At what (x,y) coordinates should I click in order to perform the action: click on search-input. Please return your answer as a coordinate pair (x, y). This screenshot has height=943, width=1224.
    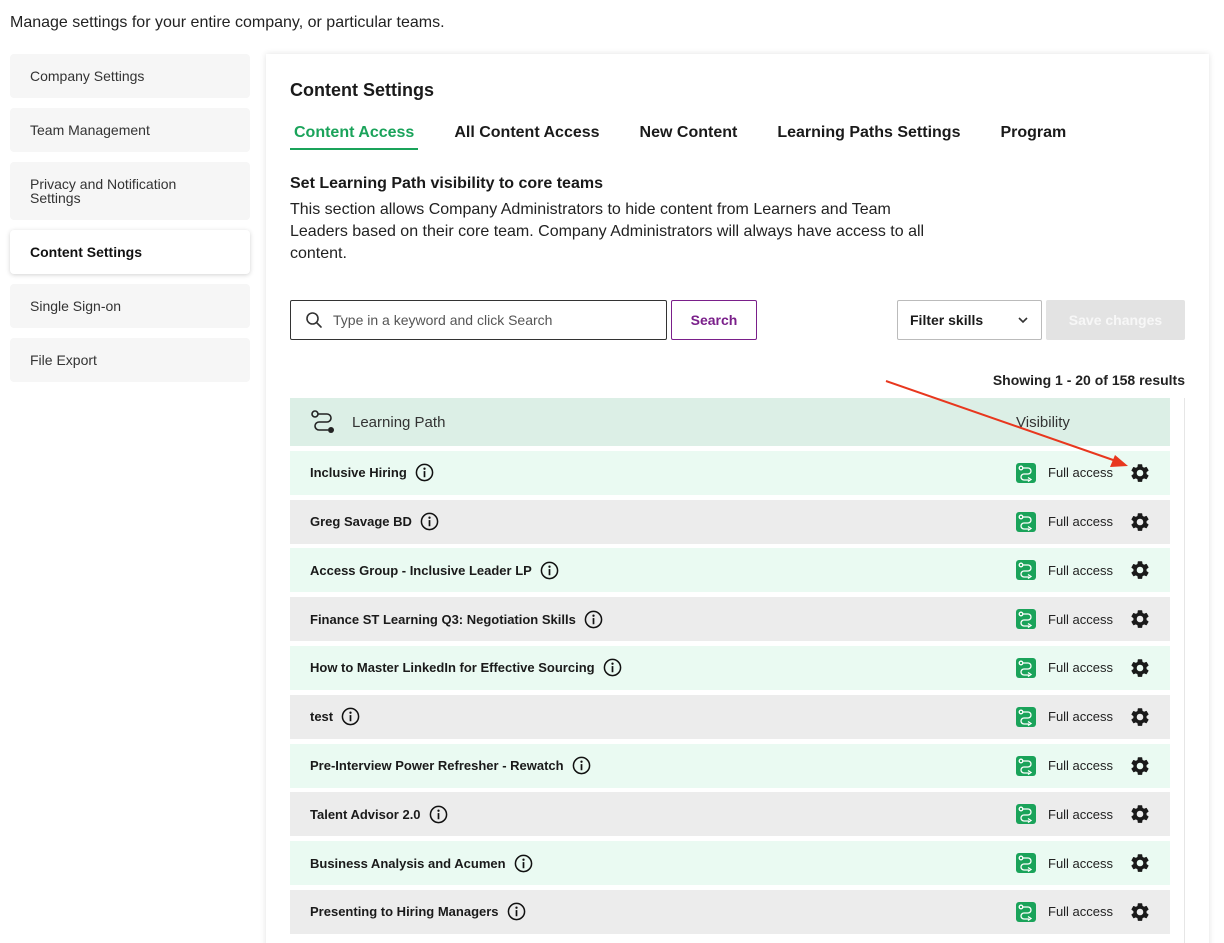
    Looking at the image, I should click on (493, 320).